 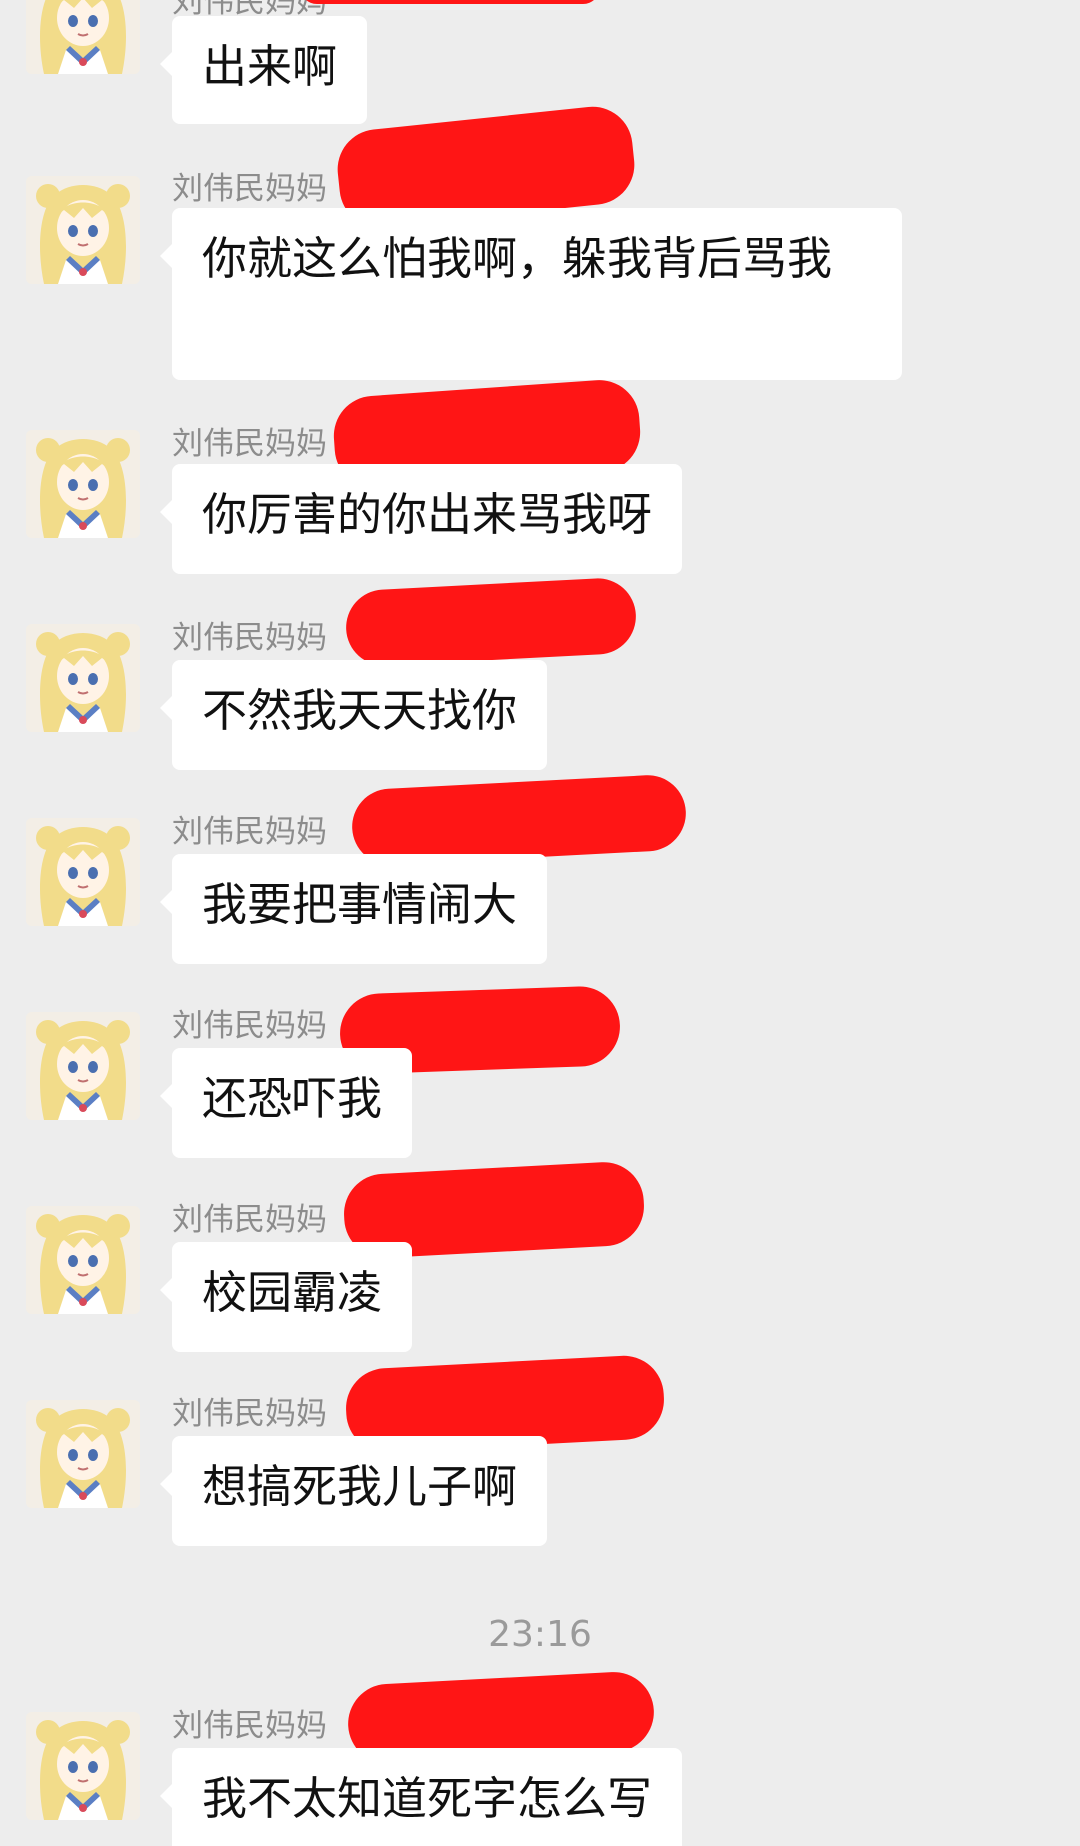 What do you see at coordinates (353, 1491) in the screenshot?
I see `message-bubble: 想搞死我儿子啊` at bounding box center [353, 1491].